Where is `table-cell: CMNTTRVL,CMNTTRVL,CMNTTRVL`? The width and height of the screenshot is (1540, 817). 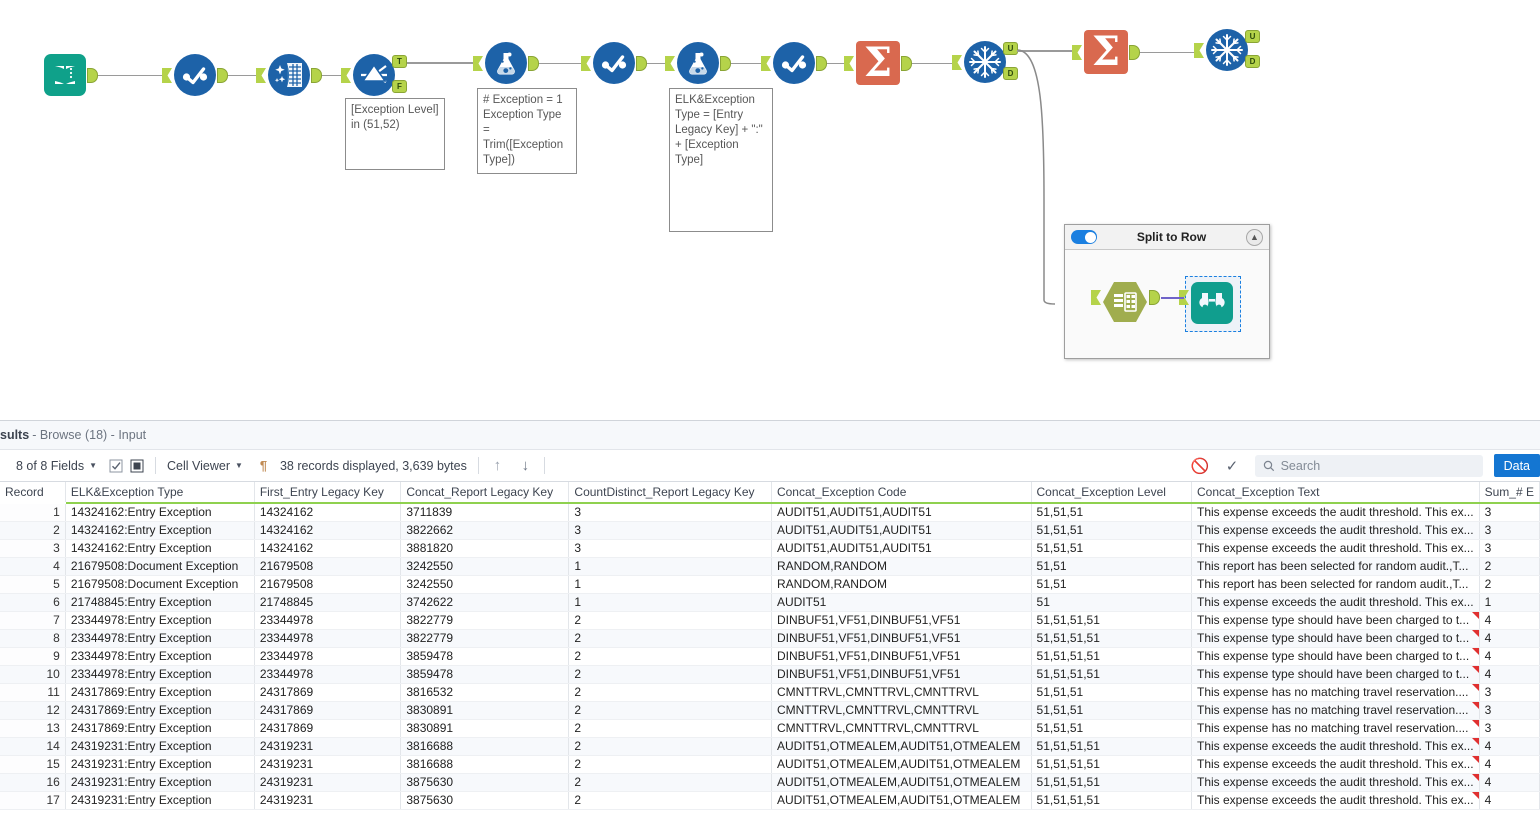
table-cell: CMNTTRVL,CMNTTRVL,CMNTTRVL is located at coordinates (901, 728).